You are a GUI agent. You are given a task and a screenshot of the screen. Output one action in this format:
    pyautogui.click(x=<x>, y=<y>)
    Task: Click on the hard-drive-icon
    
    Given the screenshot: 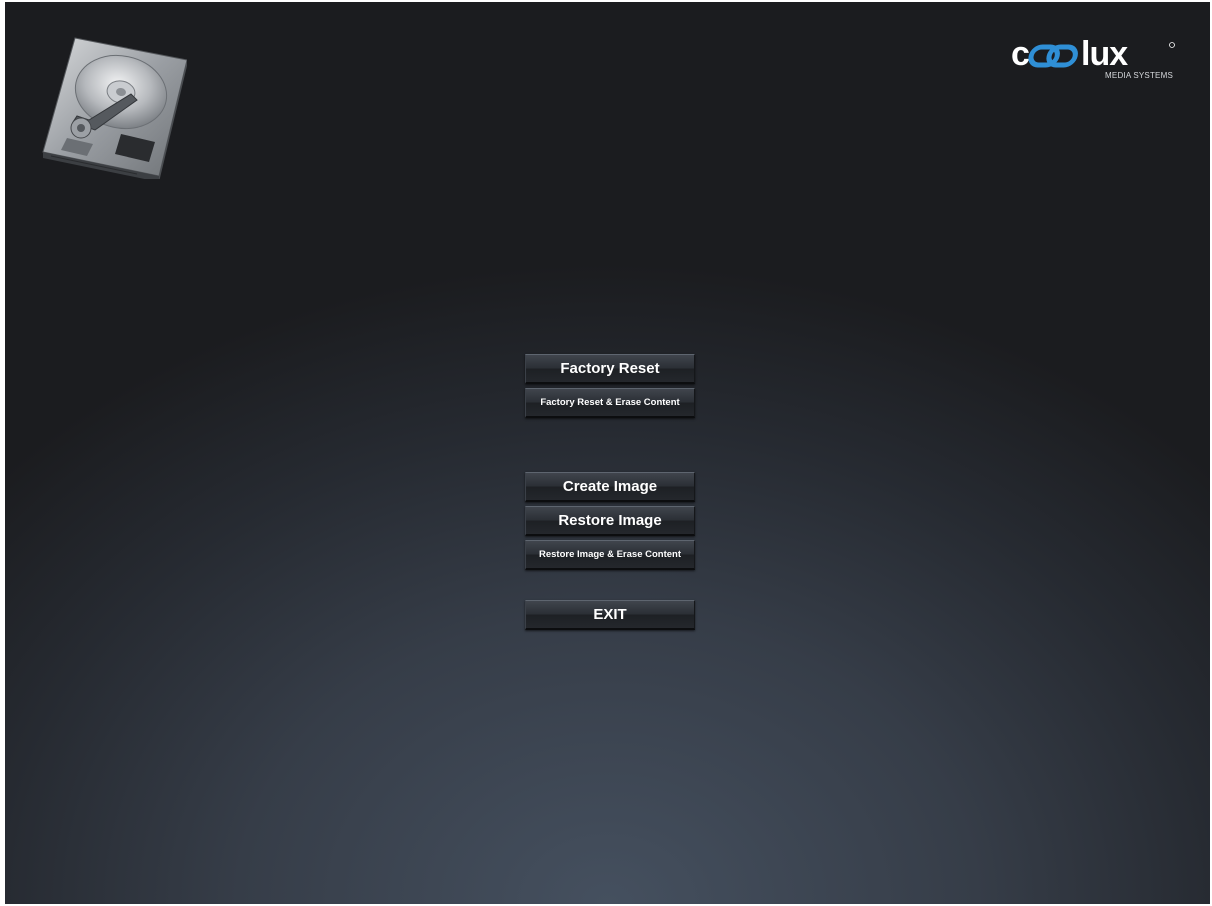 What is the action you would take?
    pyautogui.click(x=114, y=108)
    